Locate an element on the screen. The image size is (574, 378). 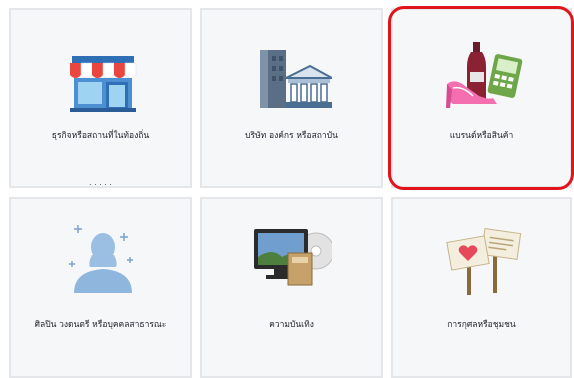
office-building-icon is located at coordinates (293, 79).